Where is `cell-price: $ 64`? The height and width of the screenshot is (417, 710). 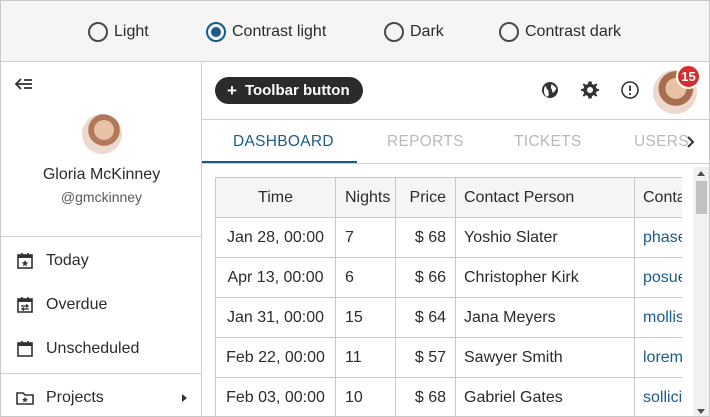 cell-price: $ 64 is located at coordinates (425, 317).